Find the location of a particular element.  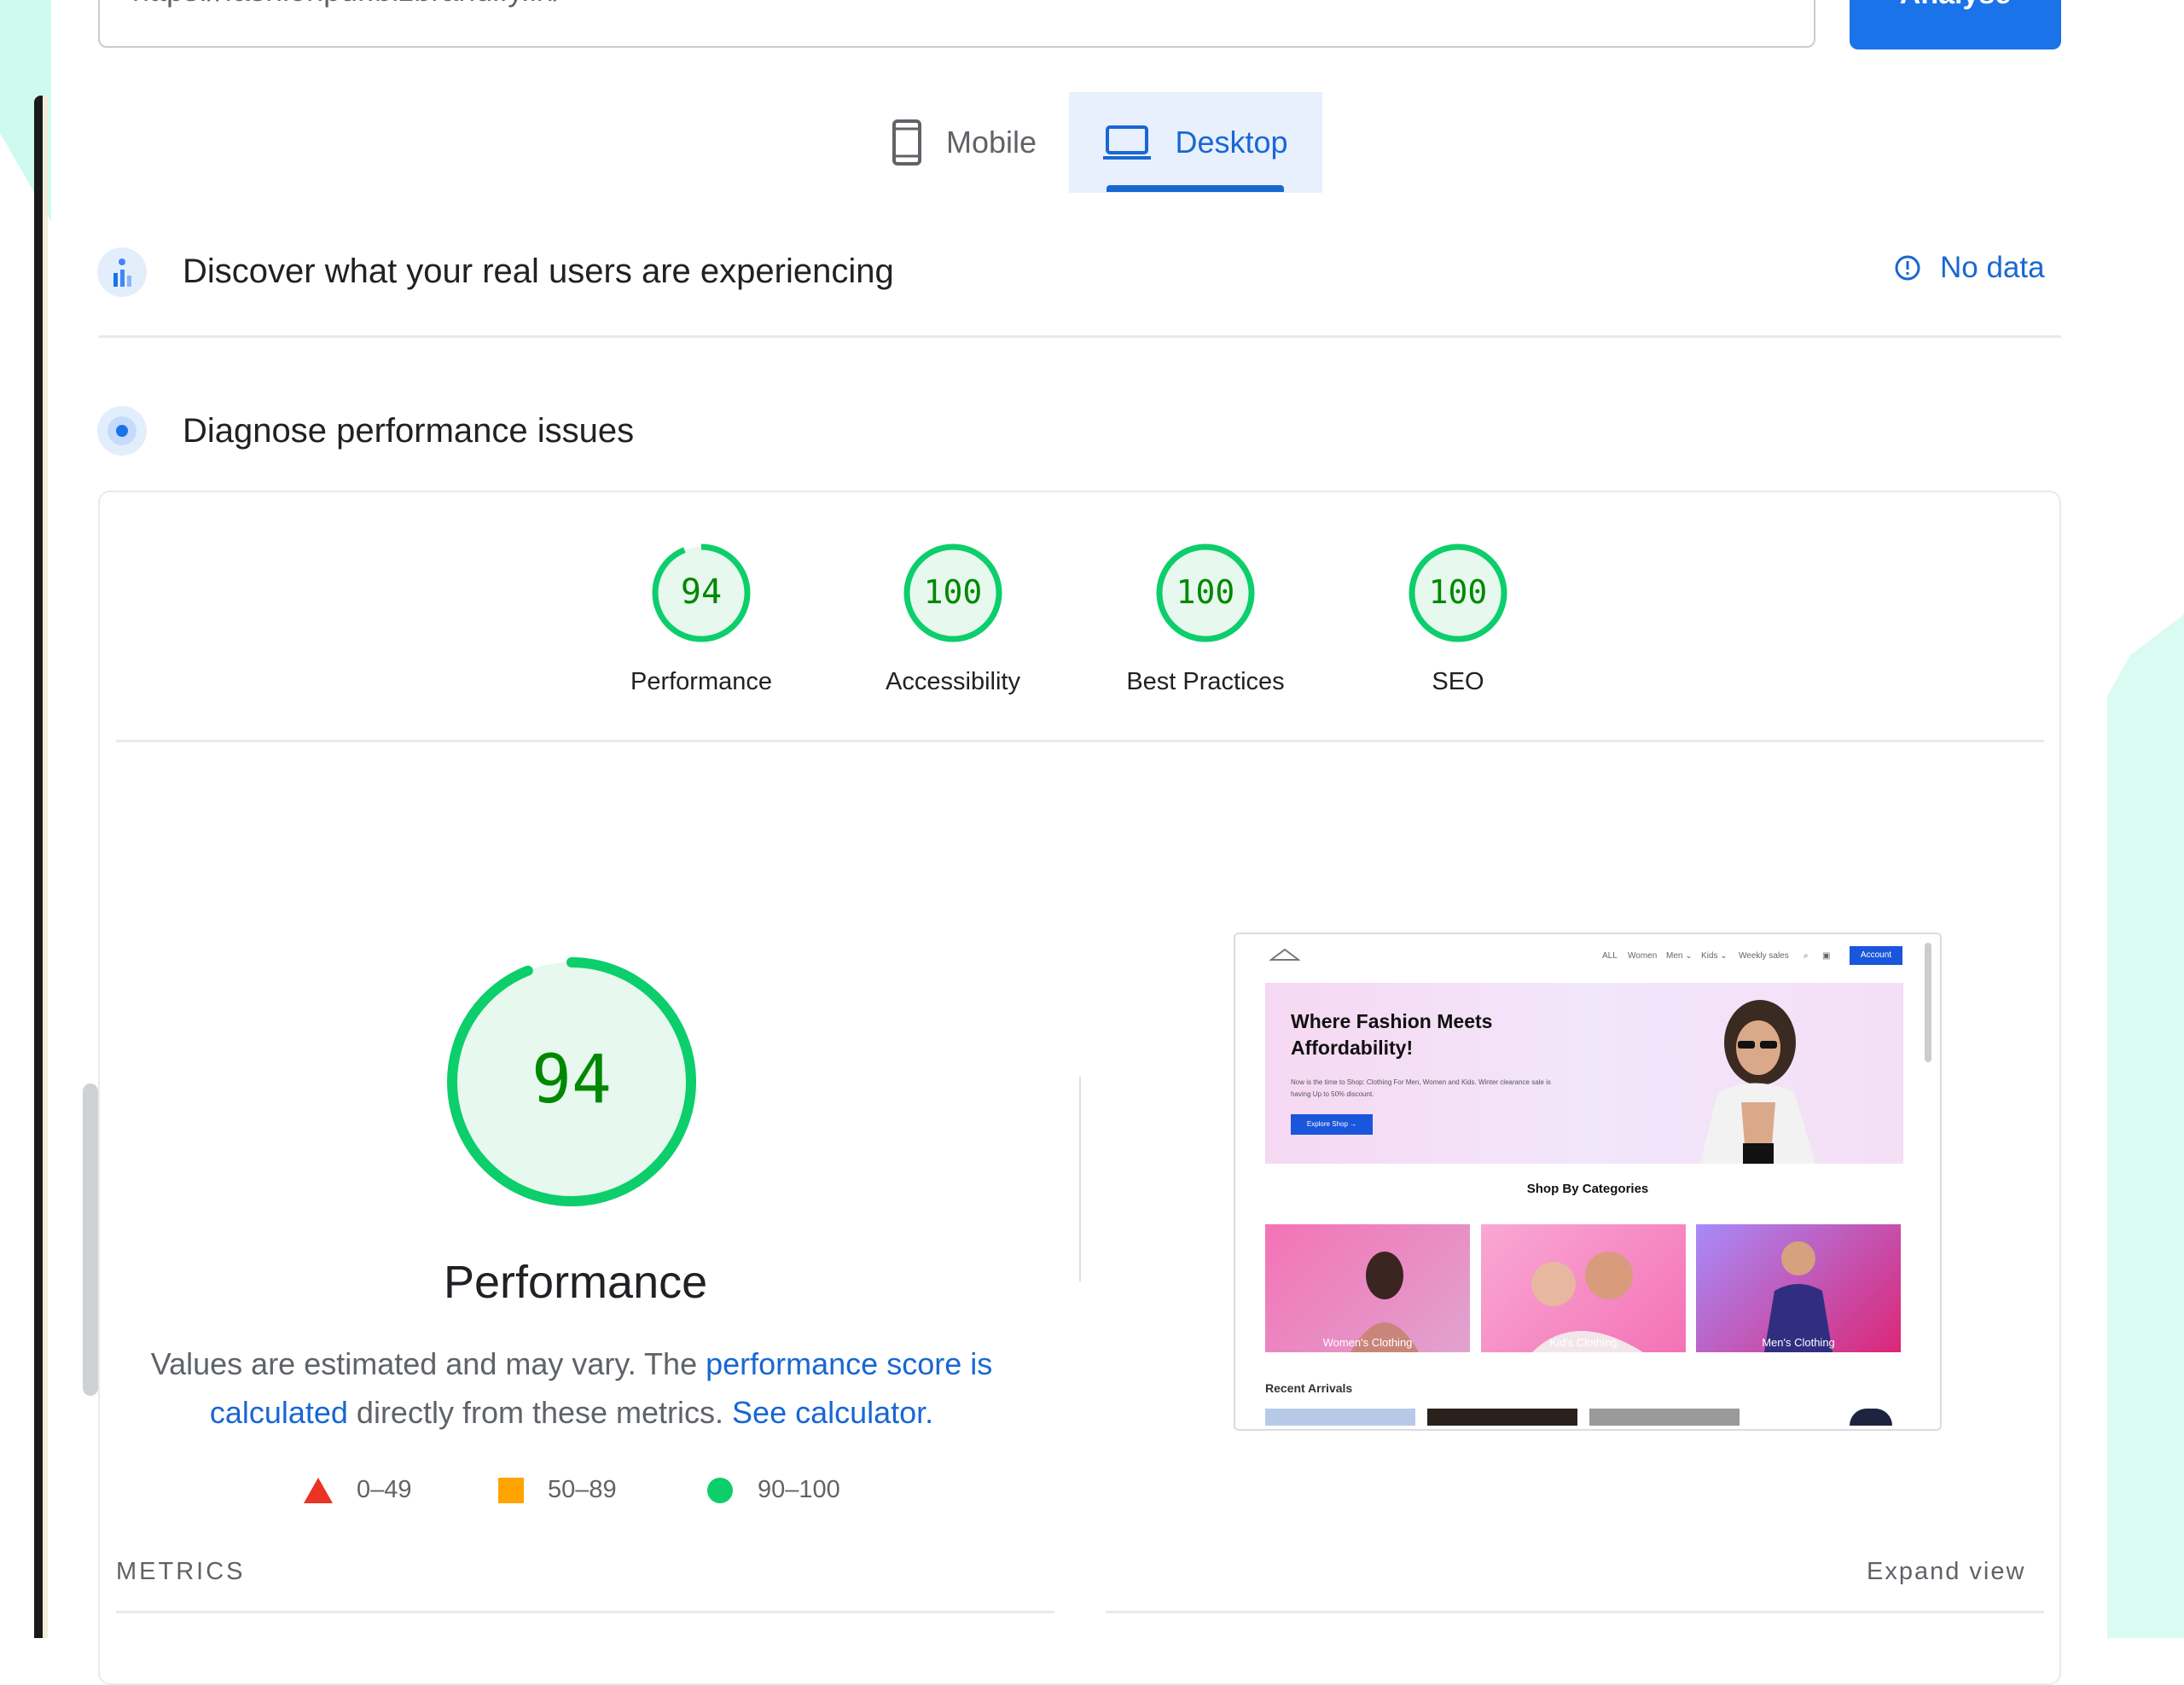

users-chart-icon is located at coordinates (122, 272).